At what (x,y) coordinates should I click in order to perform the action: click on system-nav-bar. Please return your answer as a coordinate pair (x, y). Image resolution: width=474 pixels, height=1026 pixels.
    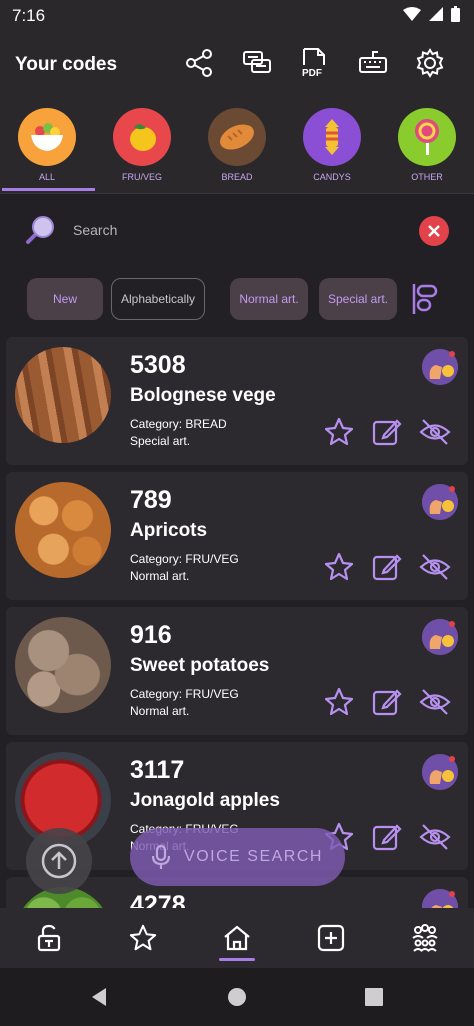
    Looking at the image, I should click on (237, 997).